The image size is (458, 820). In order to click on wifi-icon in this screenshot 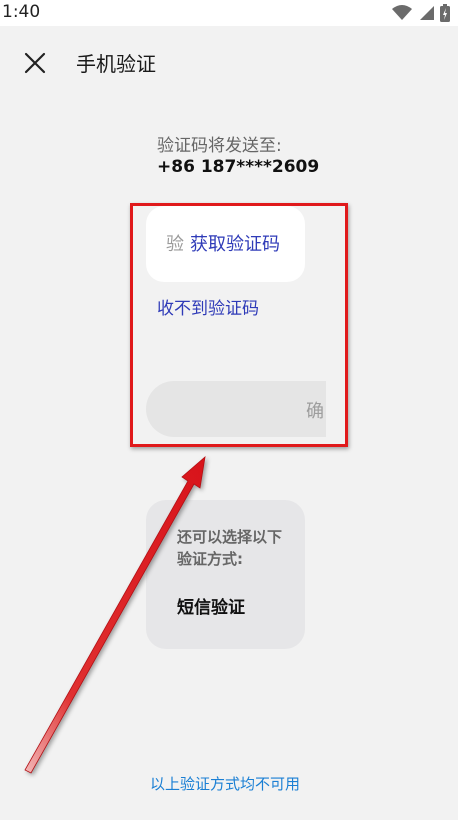, I will do `click(402, 12)`.